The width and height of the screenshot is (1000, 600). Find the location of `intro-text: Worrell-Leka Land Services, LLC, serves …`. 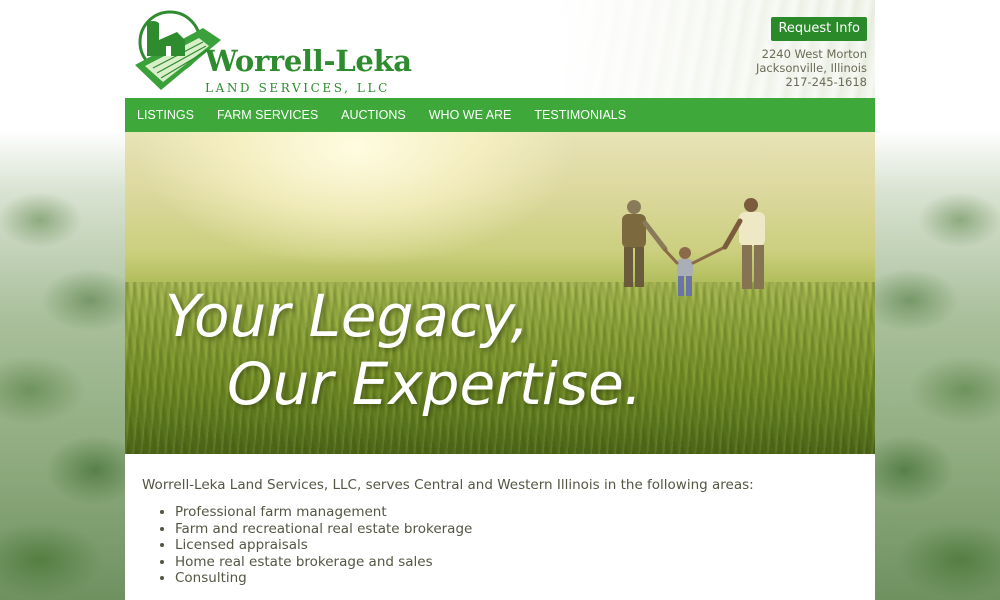

intro-text: Worrell-Leka Land Services, LLC, serves … is located at coordinates (448, 485).